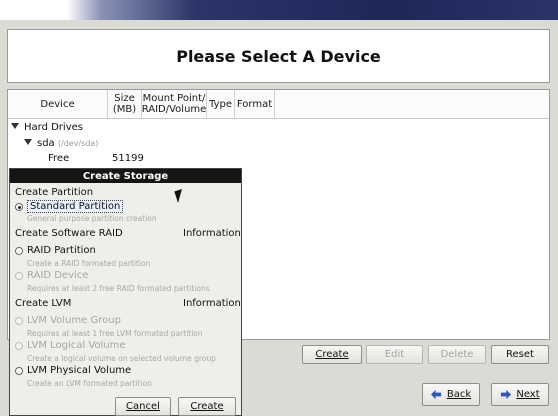 This screenshot has height=416, width=558. Describe the element at coordinates (457, 354) in the screenshot. I see `delete-button: Delete` at that location.